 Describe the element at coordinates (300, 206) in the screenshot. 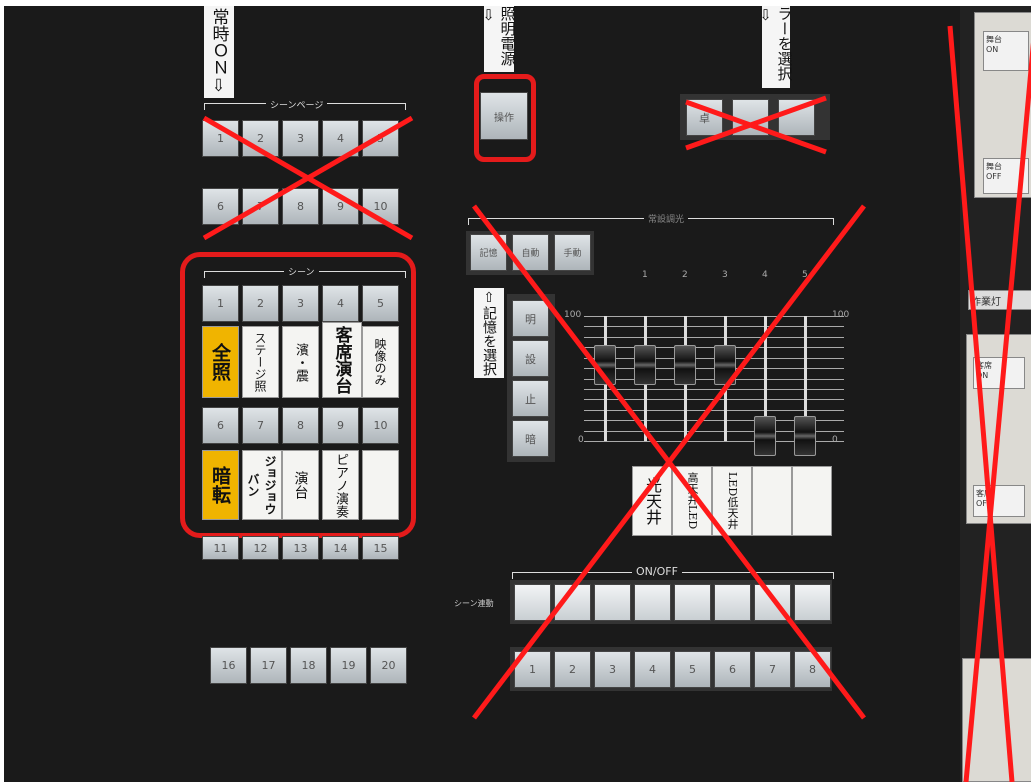

I see `scene-page-button: 8` at that location.